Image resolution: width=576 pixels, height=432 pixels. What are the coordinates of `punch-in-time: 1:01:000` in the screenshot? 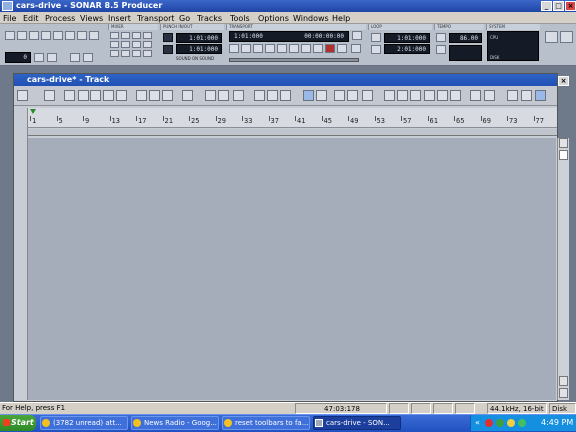 It's located at (199, 38).